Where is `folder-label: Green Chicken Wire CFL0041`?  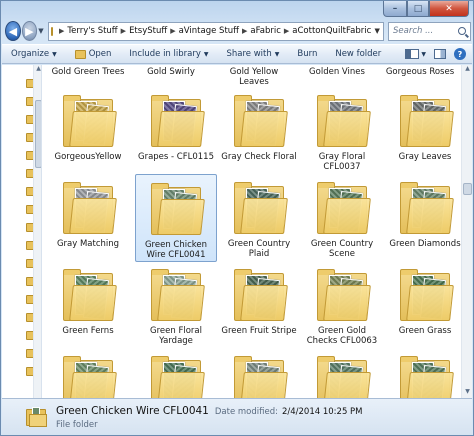 folder-label: Green Chicken Wire CFL0041 is located at coordinates (176, 250).